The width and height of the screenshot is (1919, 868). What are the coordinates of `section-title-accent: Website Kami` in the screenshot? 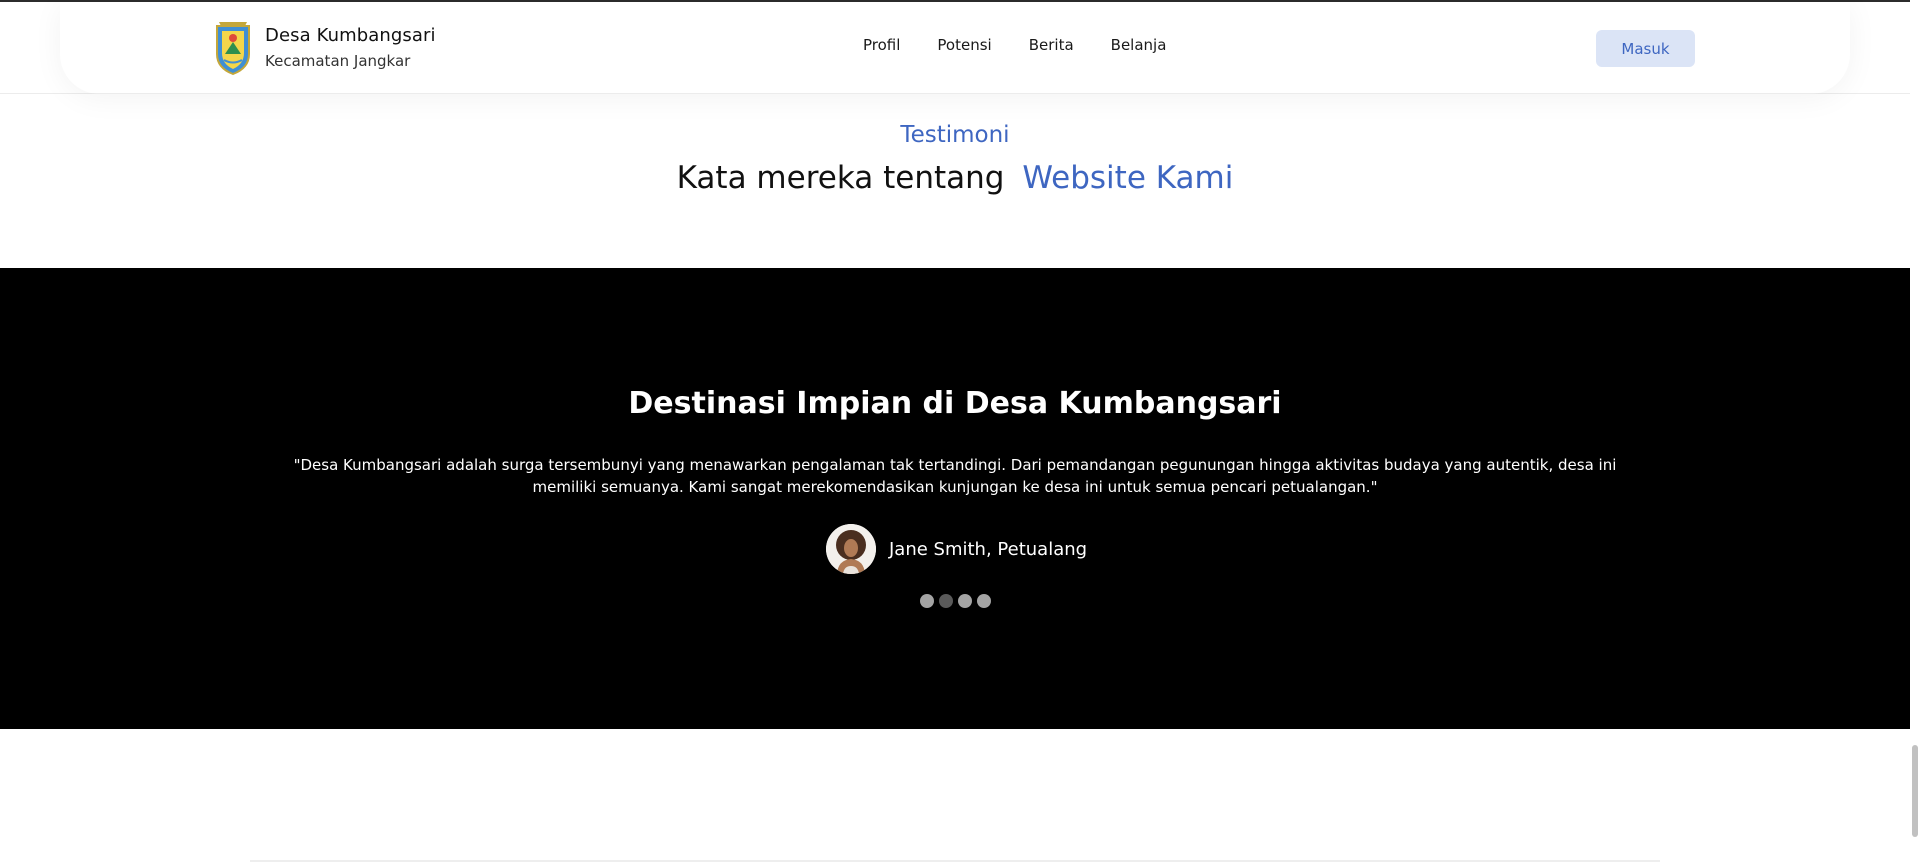 It's located at (1128, 178).